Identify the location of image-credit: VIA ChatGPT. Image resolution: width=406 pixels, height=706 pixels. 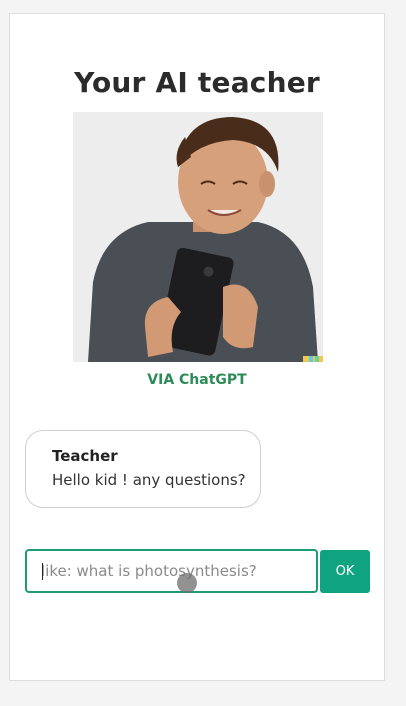
(197, 380).